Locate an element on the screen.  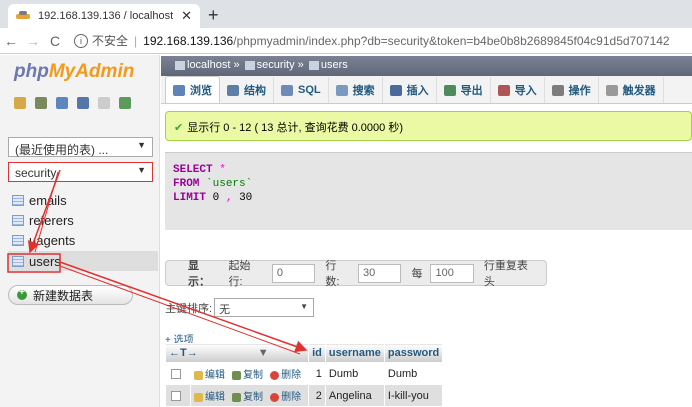
sql-keyword: SELECT is located at coordinates (193, 170).